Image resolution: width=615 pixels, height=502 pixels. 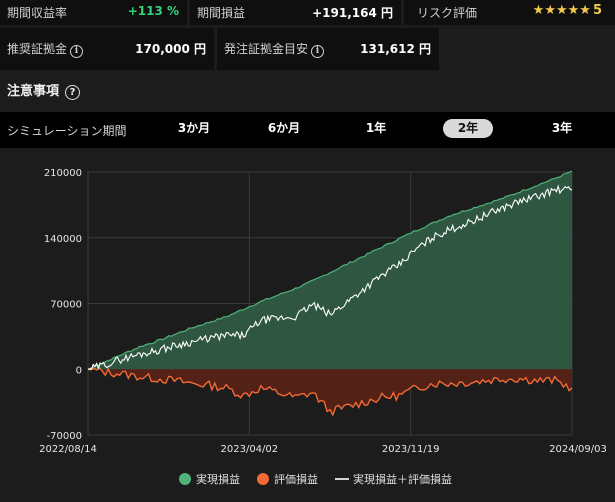 What do you see at coordinates (66, 305) in the screenshot?
I see `y-tick-label: 70000` at bounding box center [66, 305].